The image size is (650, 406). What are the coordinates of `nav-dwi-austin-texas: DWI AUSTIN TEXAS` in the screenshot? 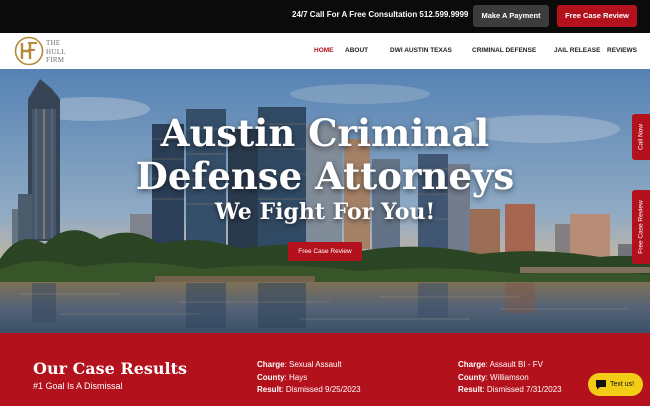 It's located at (421, 50).